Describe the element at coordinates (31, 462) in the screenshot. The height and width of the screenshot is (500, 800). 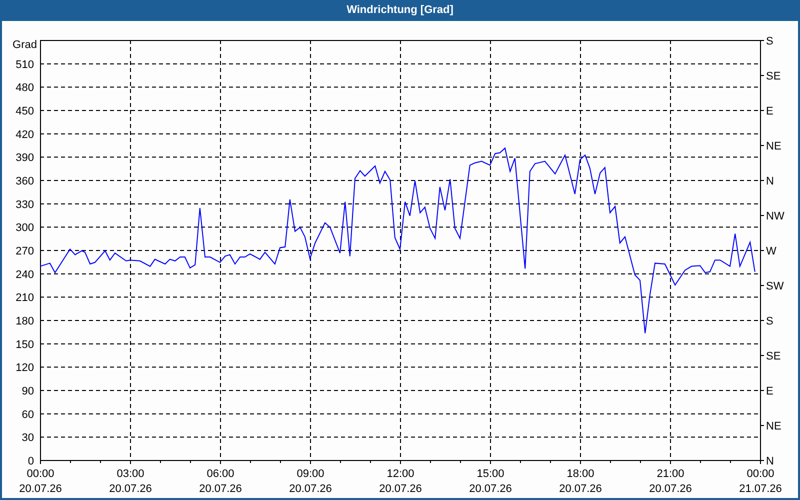
I see `y-axis-label: 0` at that location.